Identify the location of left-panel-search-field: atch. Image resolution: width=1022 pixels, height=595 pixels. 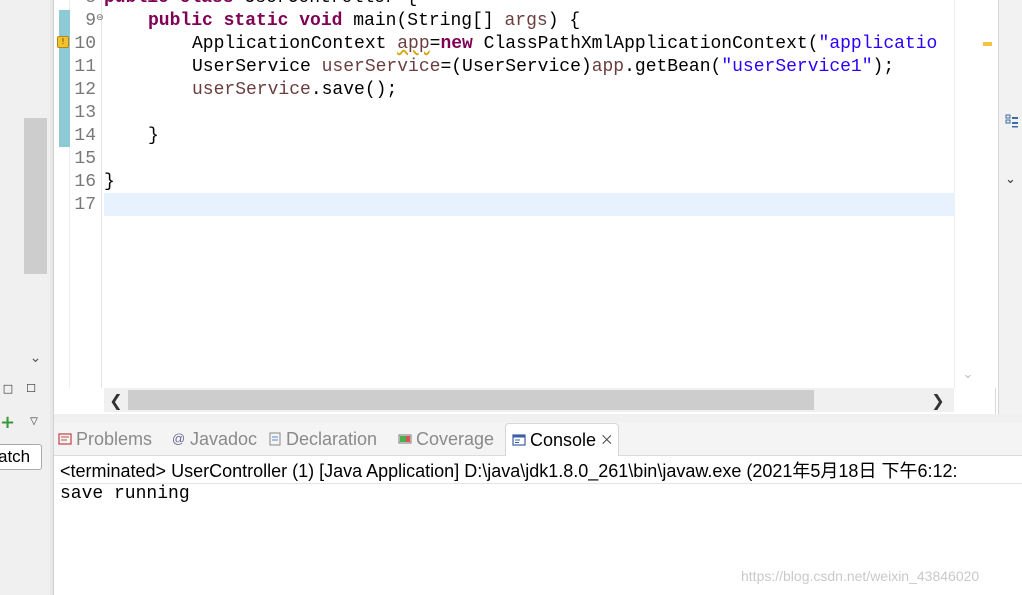
(21, 457).